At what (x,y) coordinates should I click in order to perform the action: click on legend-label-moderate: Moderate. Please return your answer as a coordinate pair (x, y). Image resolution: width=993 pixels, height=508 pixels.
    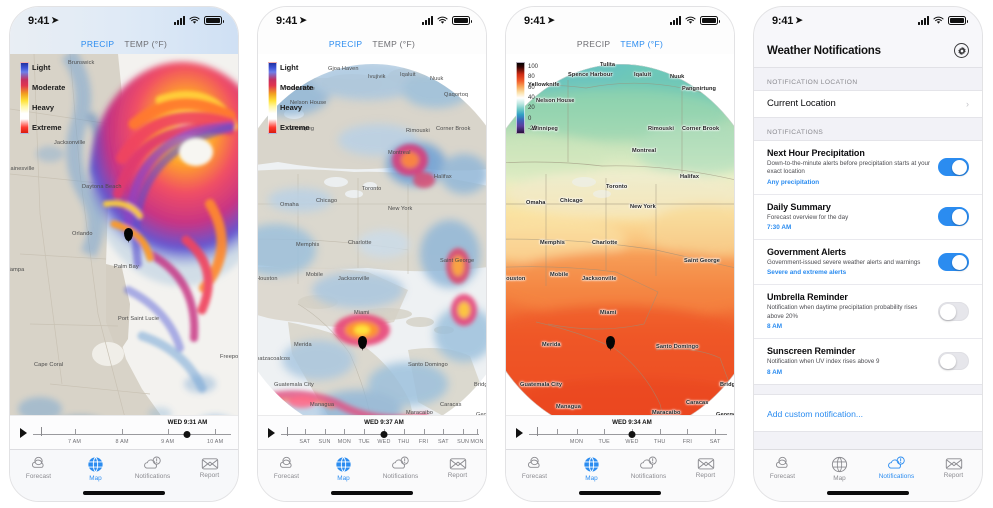
    Looking at the image, I should click on (49, 88).